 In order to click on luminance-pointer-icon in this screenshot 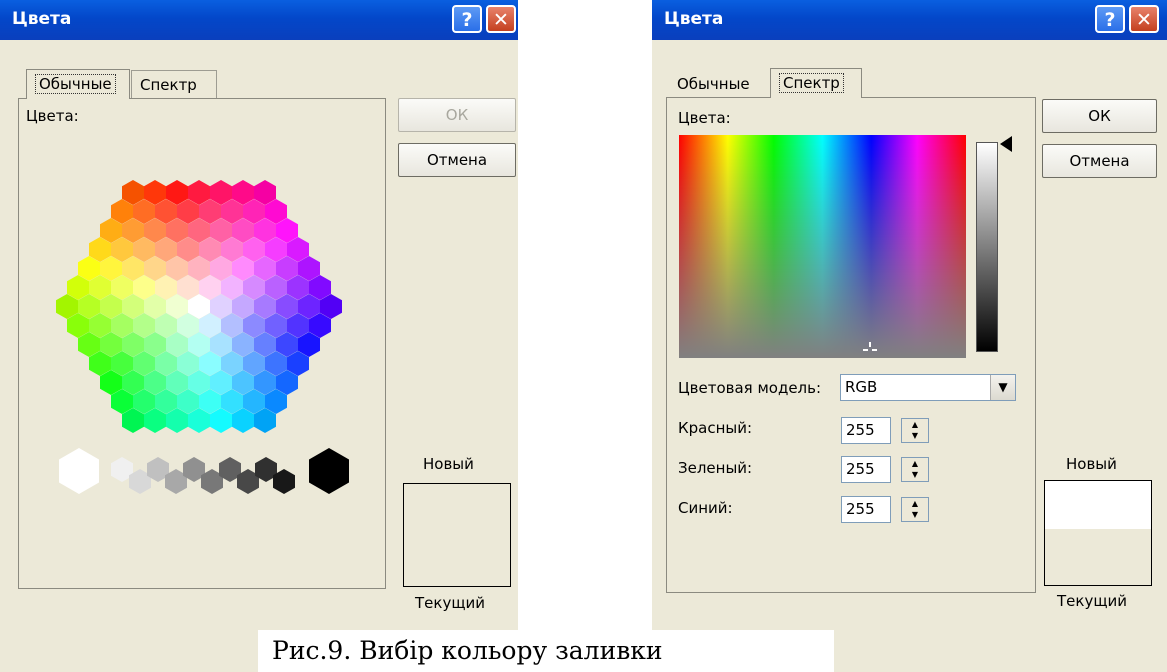, I will do `click(1006, 144)`.